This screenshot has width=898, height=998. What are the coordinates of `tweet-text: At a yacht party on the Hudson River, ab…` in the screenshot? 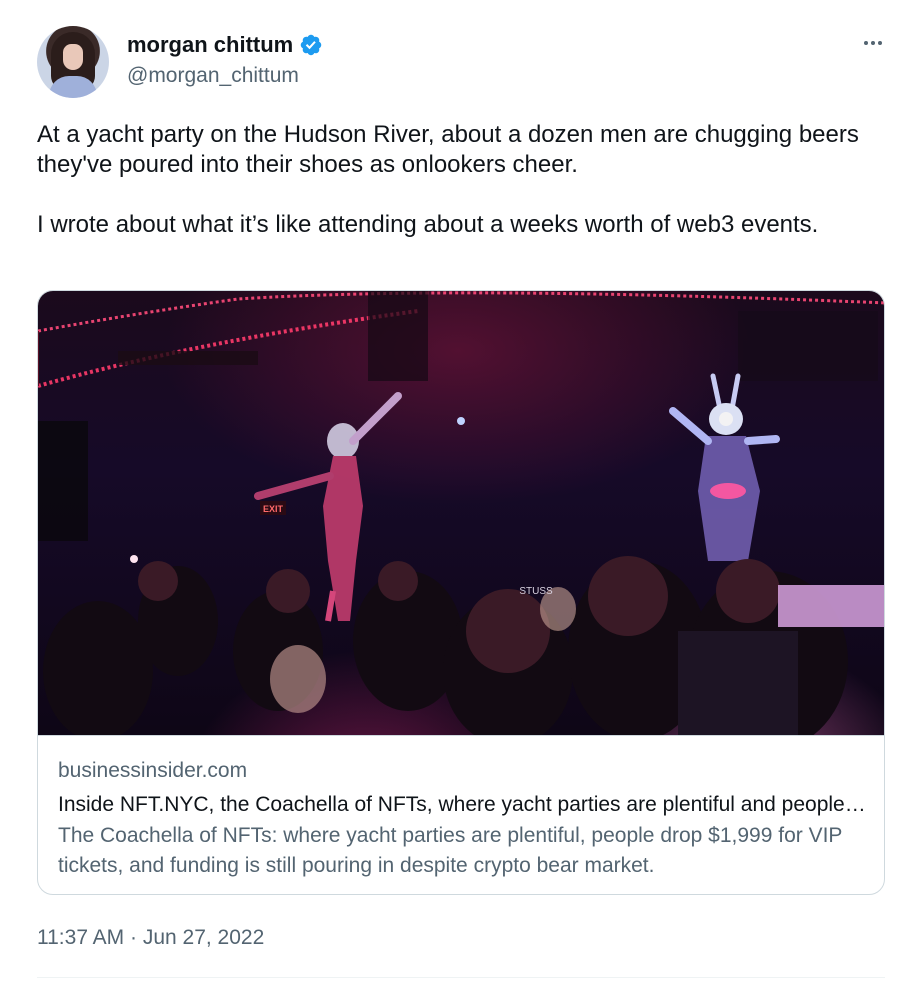 It's located at (457, 180).